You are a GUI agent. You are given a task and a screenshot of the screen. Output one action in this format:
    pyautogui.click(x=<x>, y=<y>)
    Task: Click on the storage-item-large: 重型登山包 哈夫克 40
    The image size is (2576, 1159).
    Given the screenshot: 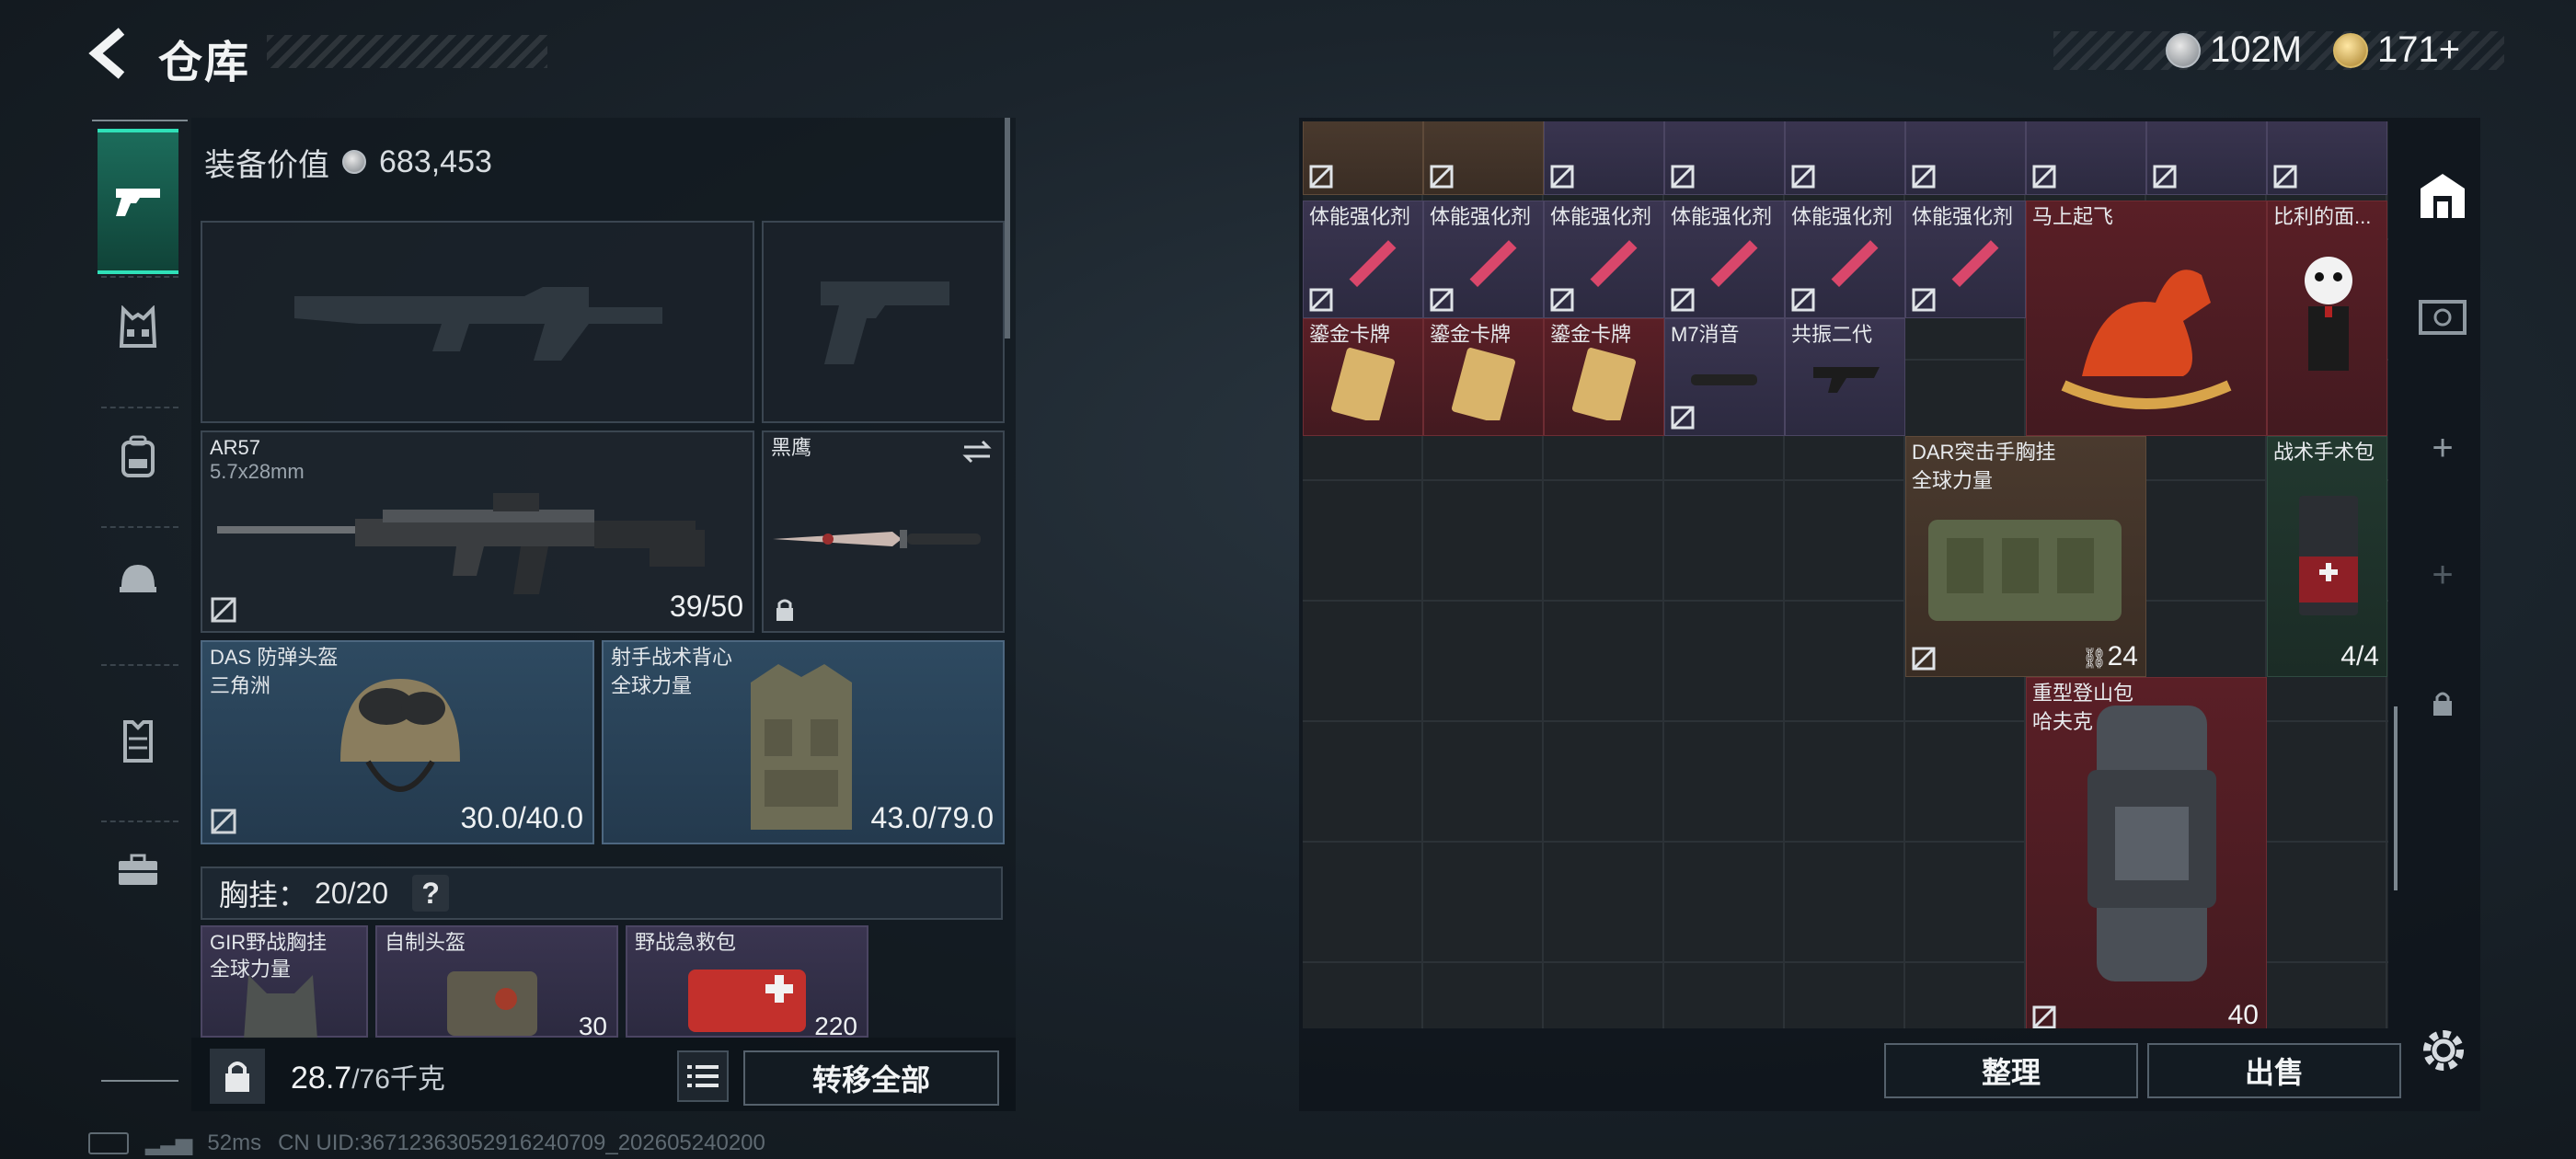 What is the action you would take?
    pyautogui.click(x=2146, y=852)
    